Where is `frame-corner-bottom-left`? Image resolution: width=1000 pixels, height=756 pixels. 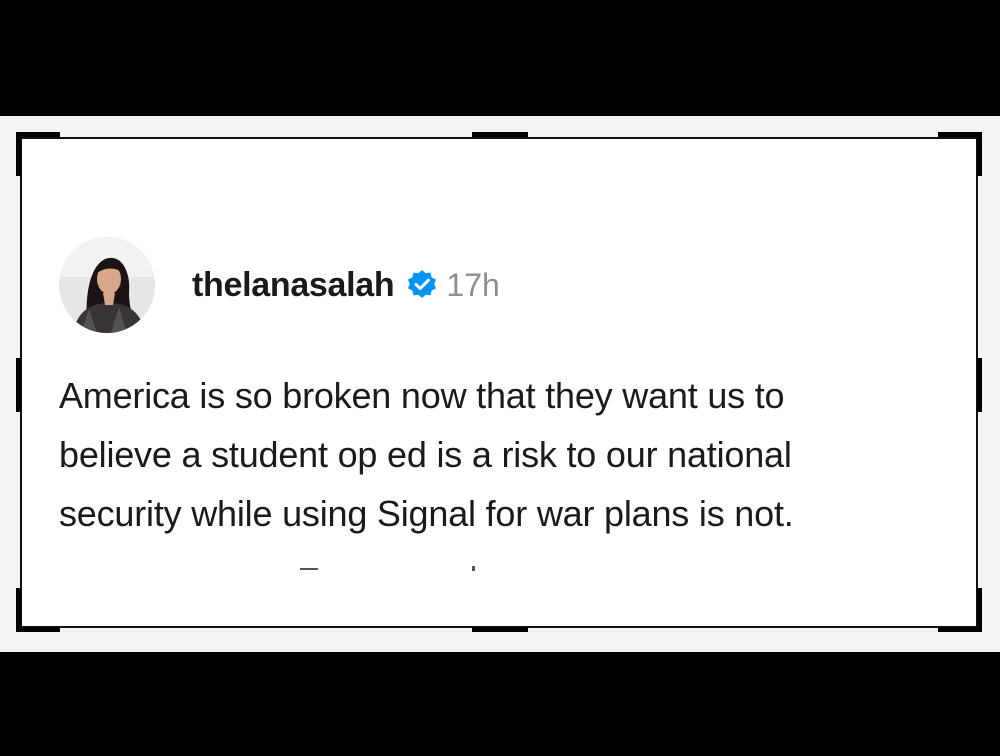 frame-corner-bottom-left is located at coordinates (38, 629).